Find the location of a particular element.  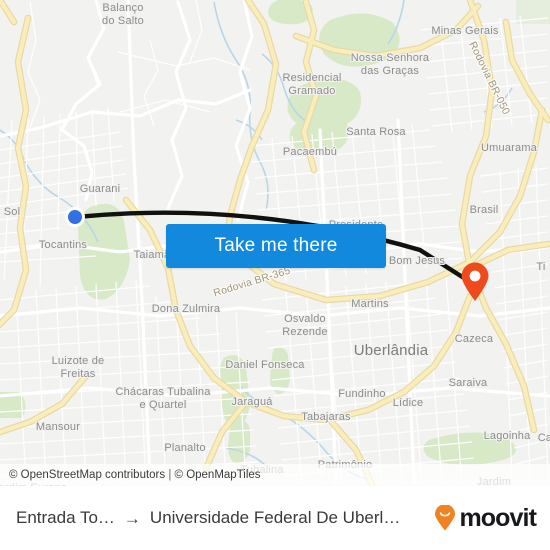

moovit-wordmark: moovit is located at coordinates (497, 517).